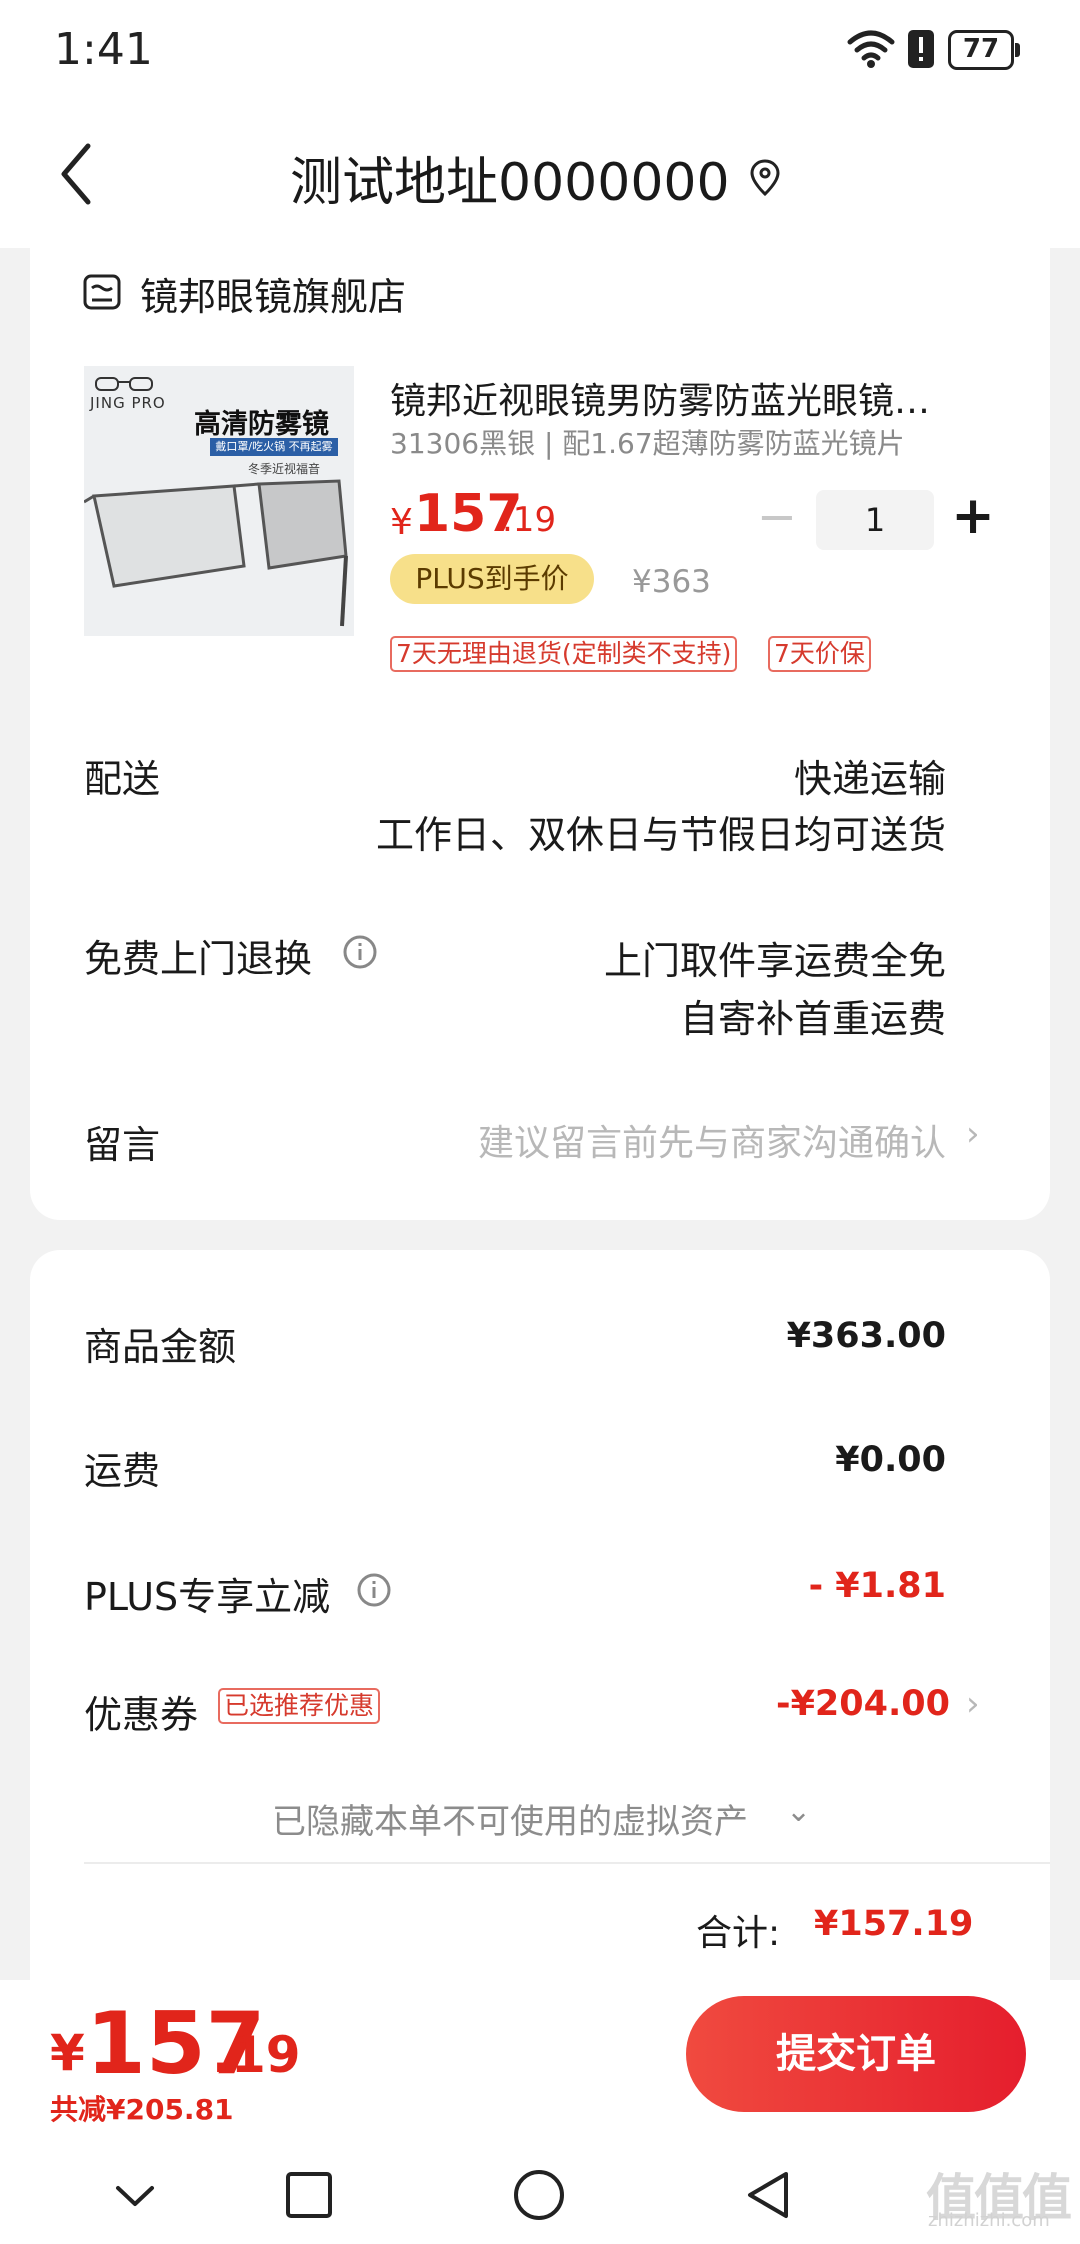  Describe the element at coordinates (989, 2220) in the screenshot. I see `watermark-url: zhizhizhi.com` at that location.